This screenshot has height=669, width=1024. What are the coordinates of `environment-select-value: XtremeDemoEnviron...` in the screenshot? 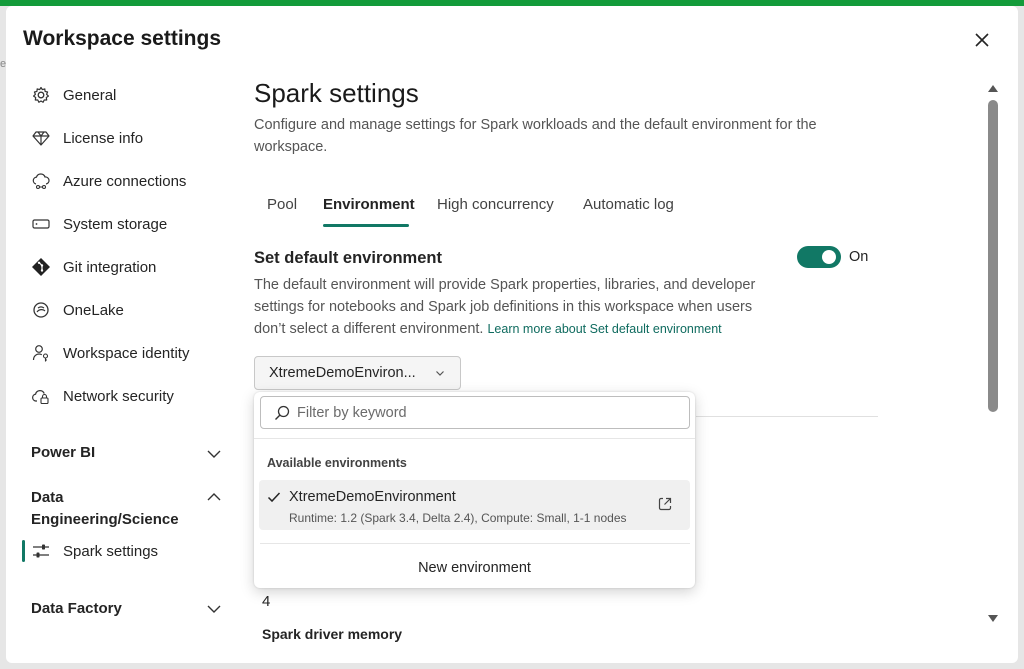 It's located at (342, 373).